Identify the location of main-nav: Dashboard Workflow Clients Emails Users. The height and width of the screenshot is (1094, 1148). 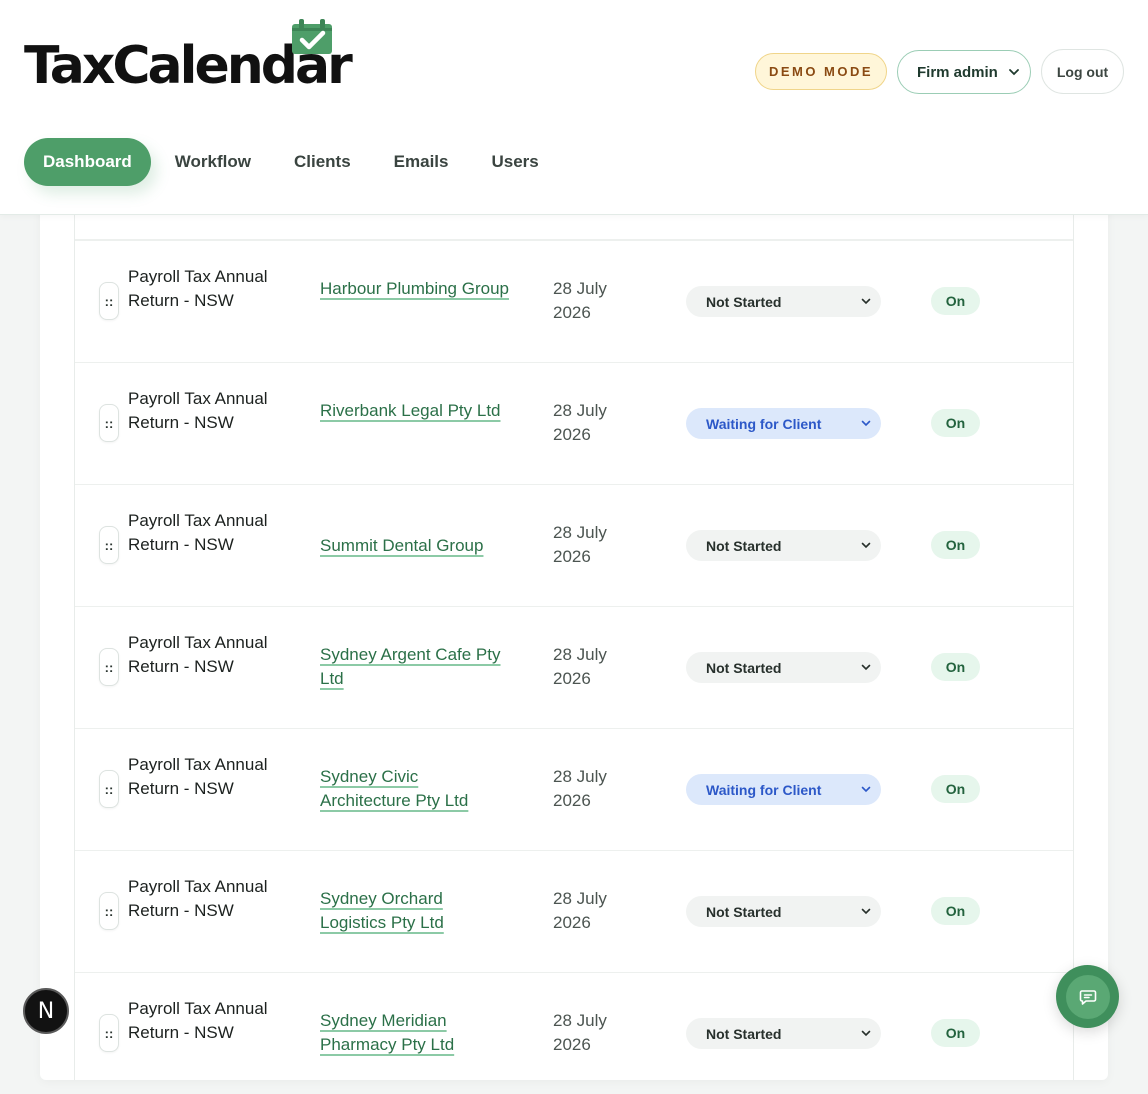
(291, 162).